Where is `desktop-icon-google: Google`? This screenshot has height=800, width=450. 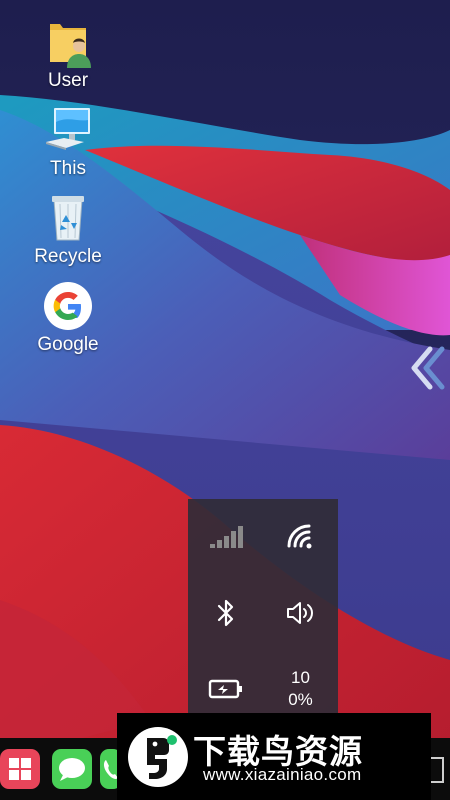 desktop-icon-google: Google is located at coordinates (68, 318).